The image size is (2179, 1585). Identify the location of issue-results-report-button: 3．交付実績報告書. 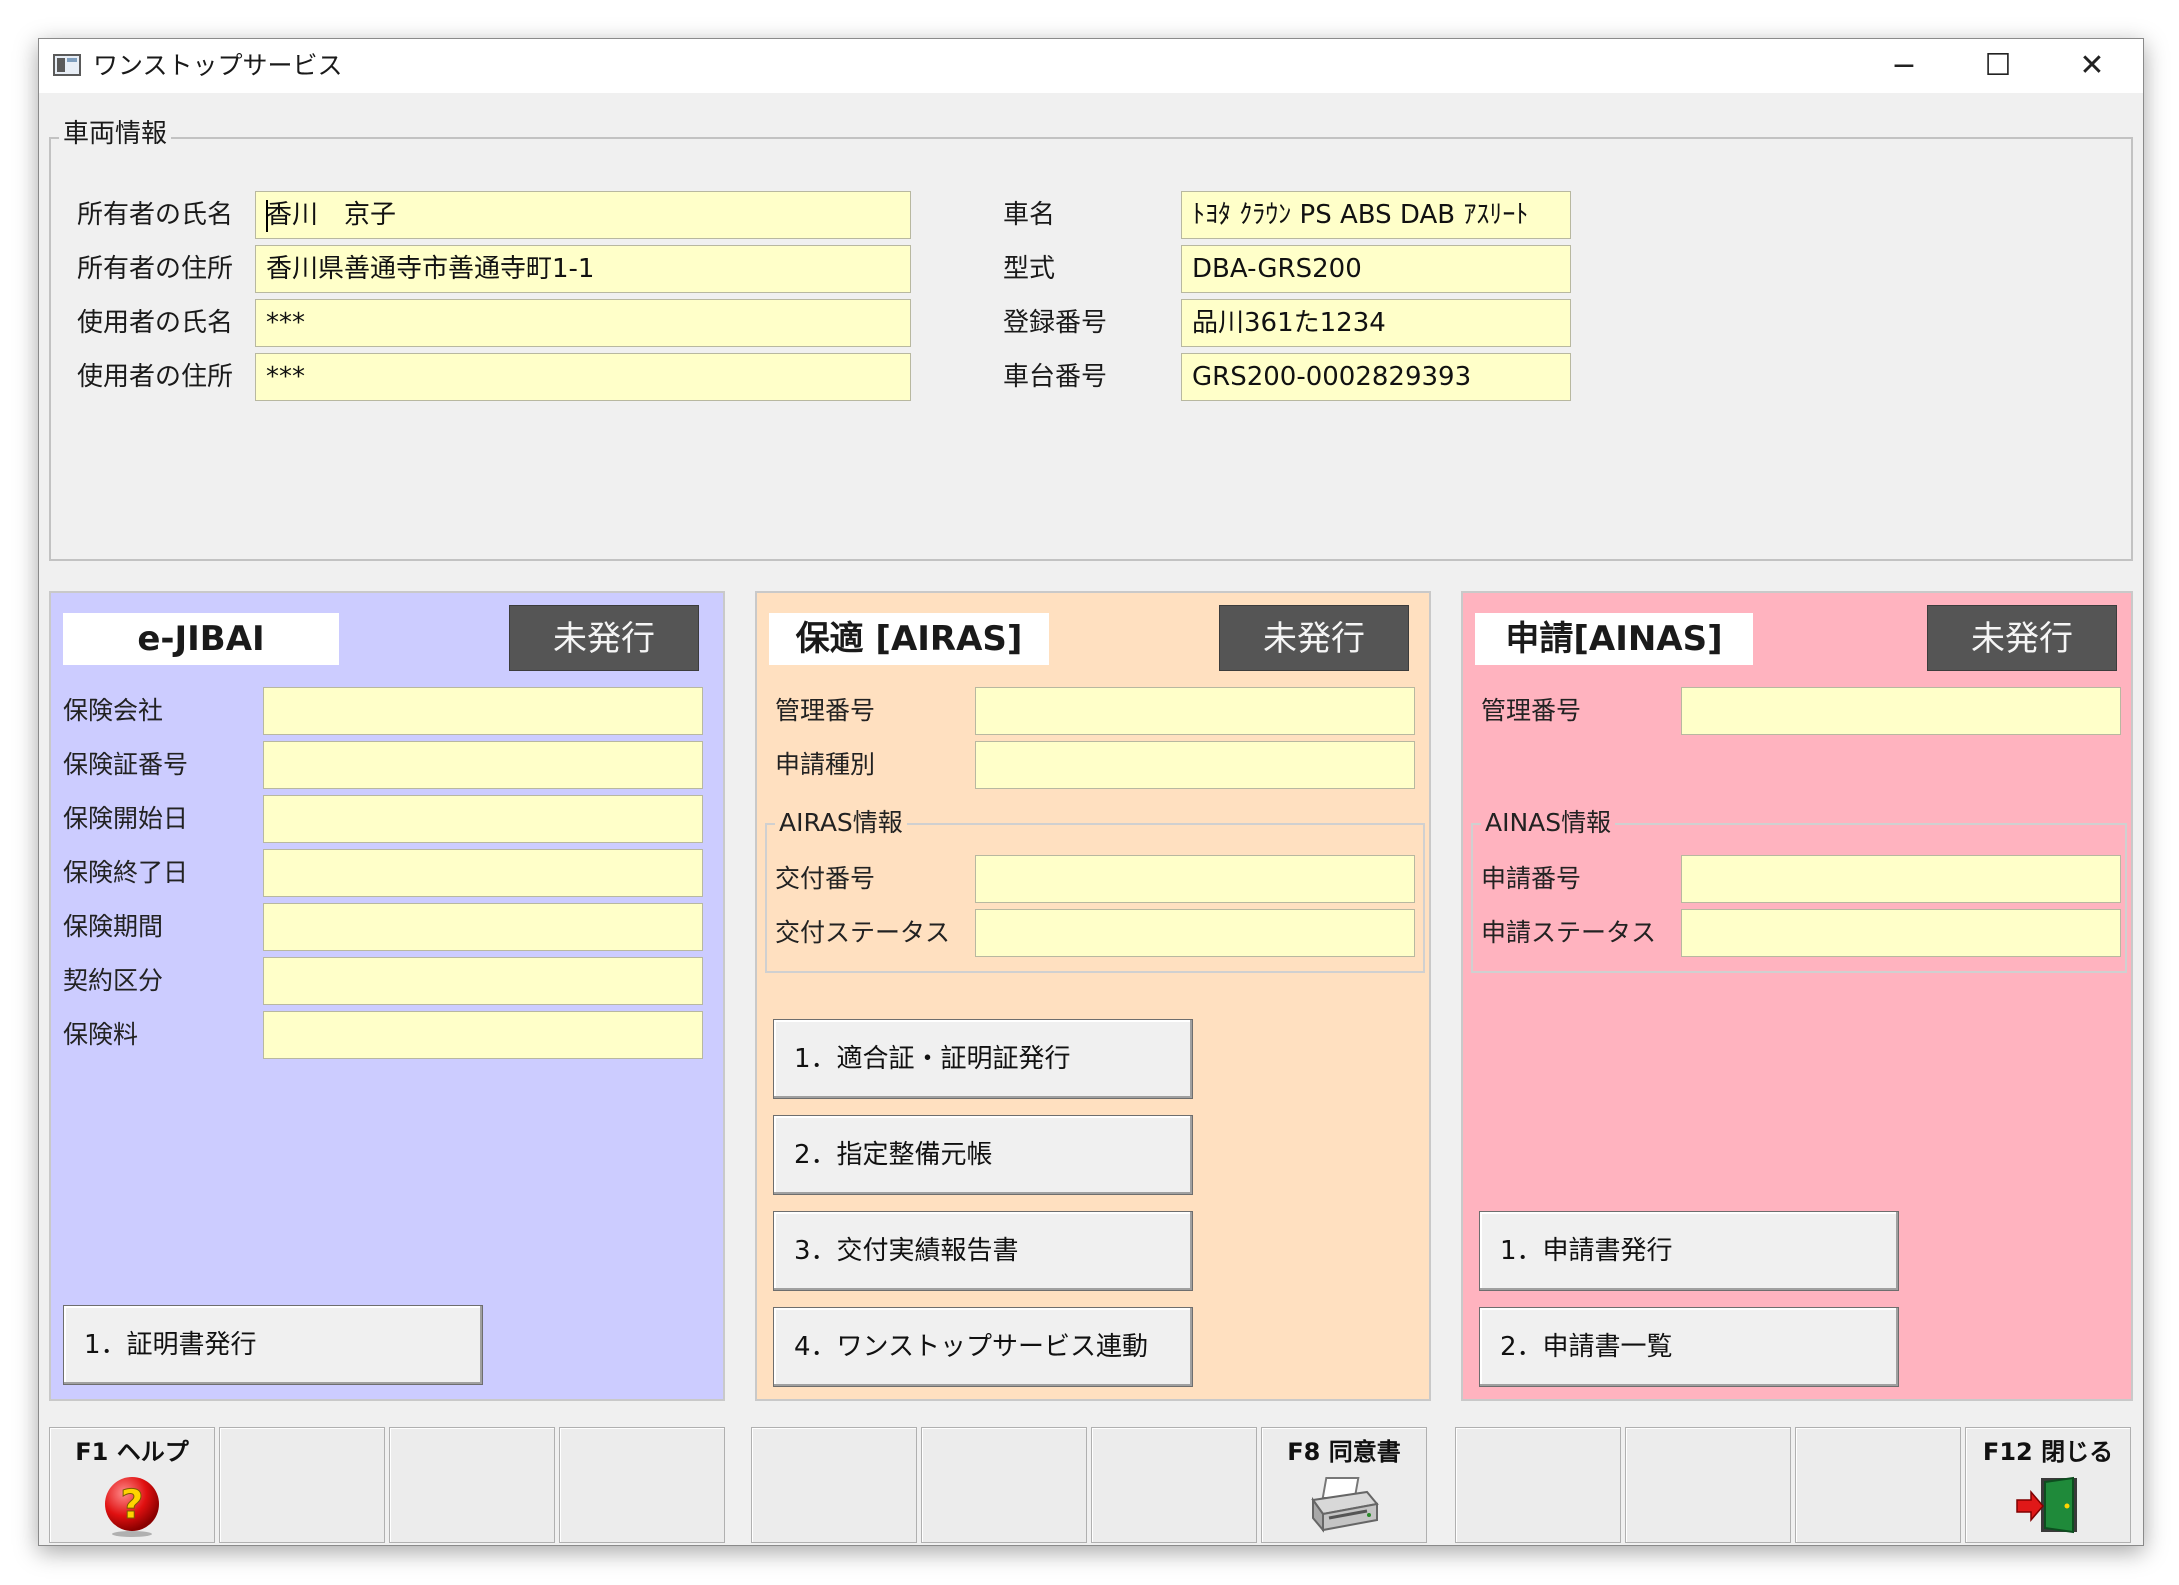
(983, 1251).